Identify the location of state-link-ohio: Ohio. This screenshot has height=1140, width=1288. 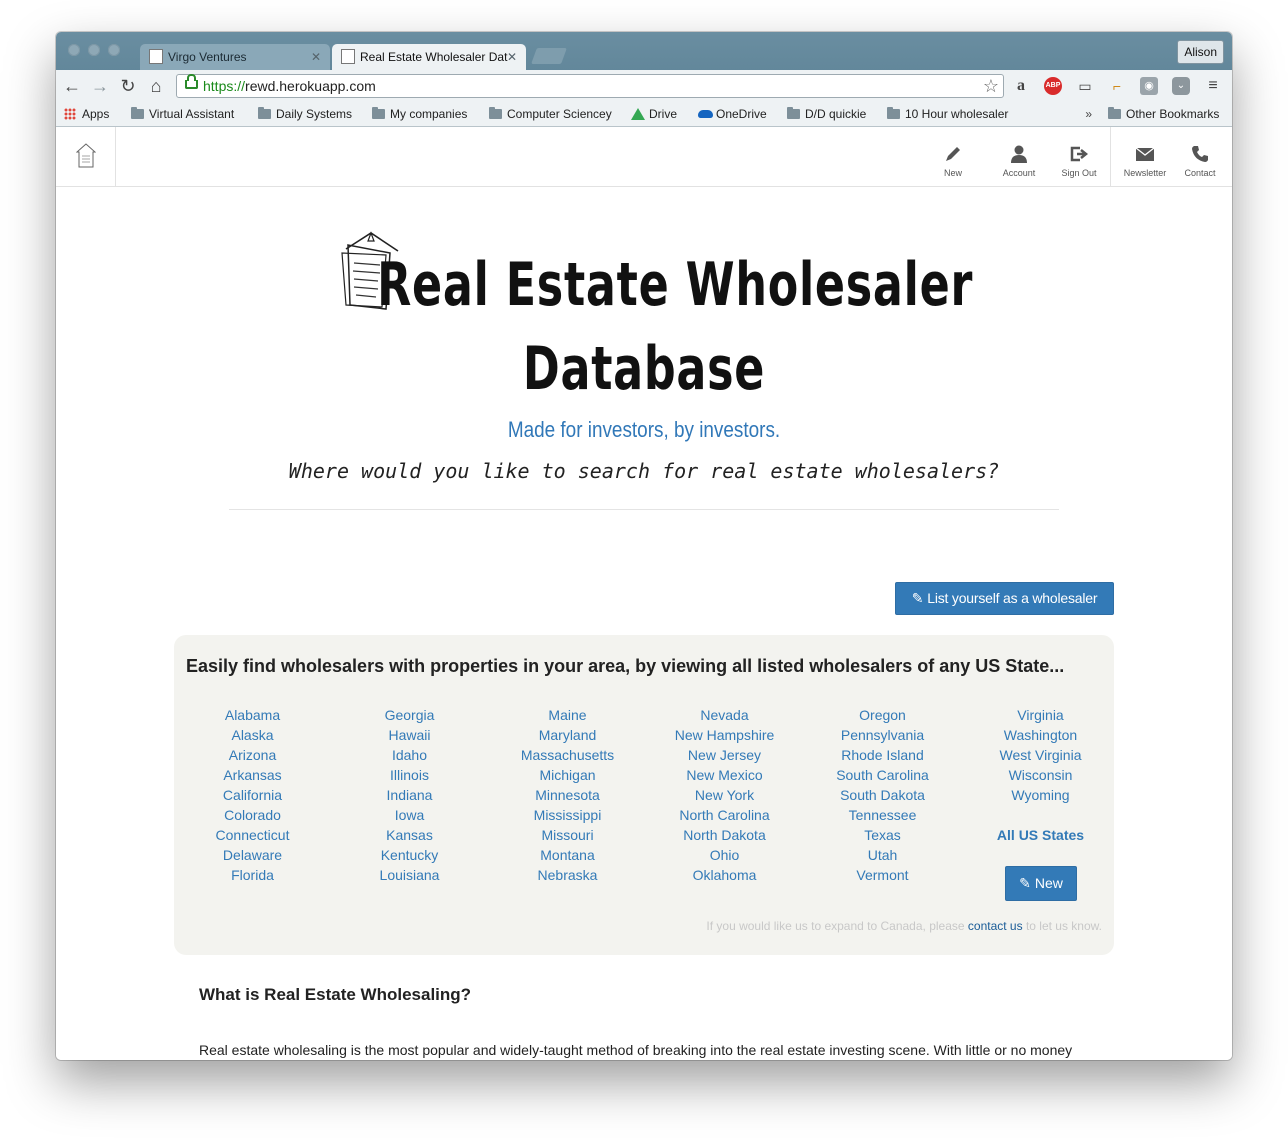
(724, 855).